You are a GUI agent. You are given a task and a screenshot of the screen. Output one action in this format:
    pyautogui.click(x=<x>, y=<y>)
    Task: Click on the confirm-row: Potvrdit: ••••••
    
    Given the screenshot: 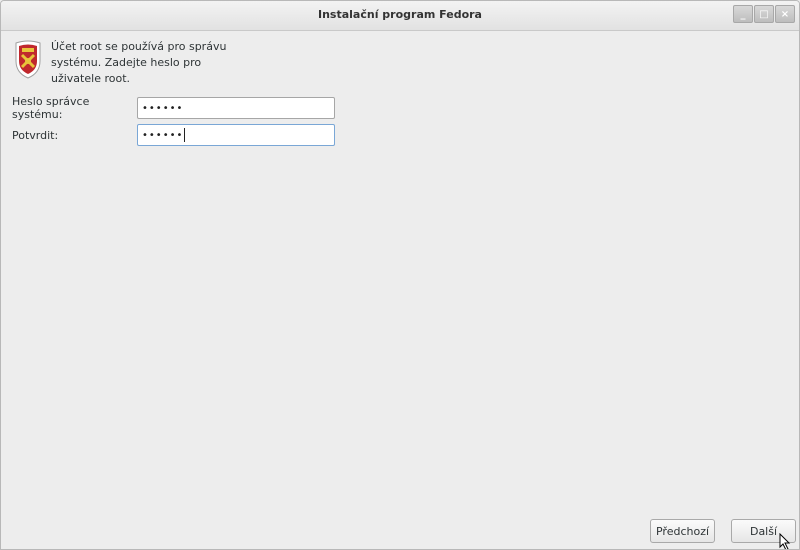 What is the action you would take?
    pyautogui.click(x=173, y=135)
    